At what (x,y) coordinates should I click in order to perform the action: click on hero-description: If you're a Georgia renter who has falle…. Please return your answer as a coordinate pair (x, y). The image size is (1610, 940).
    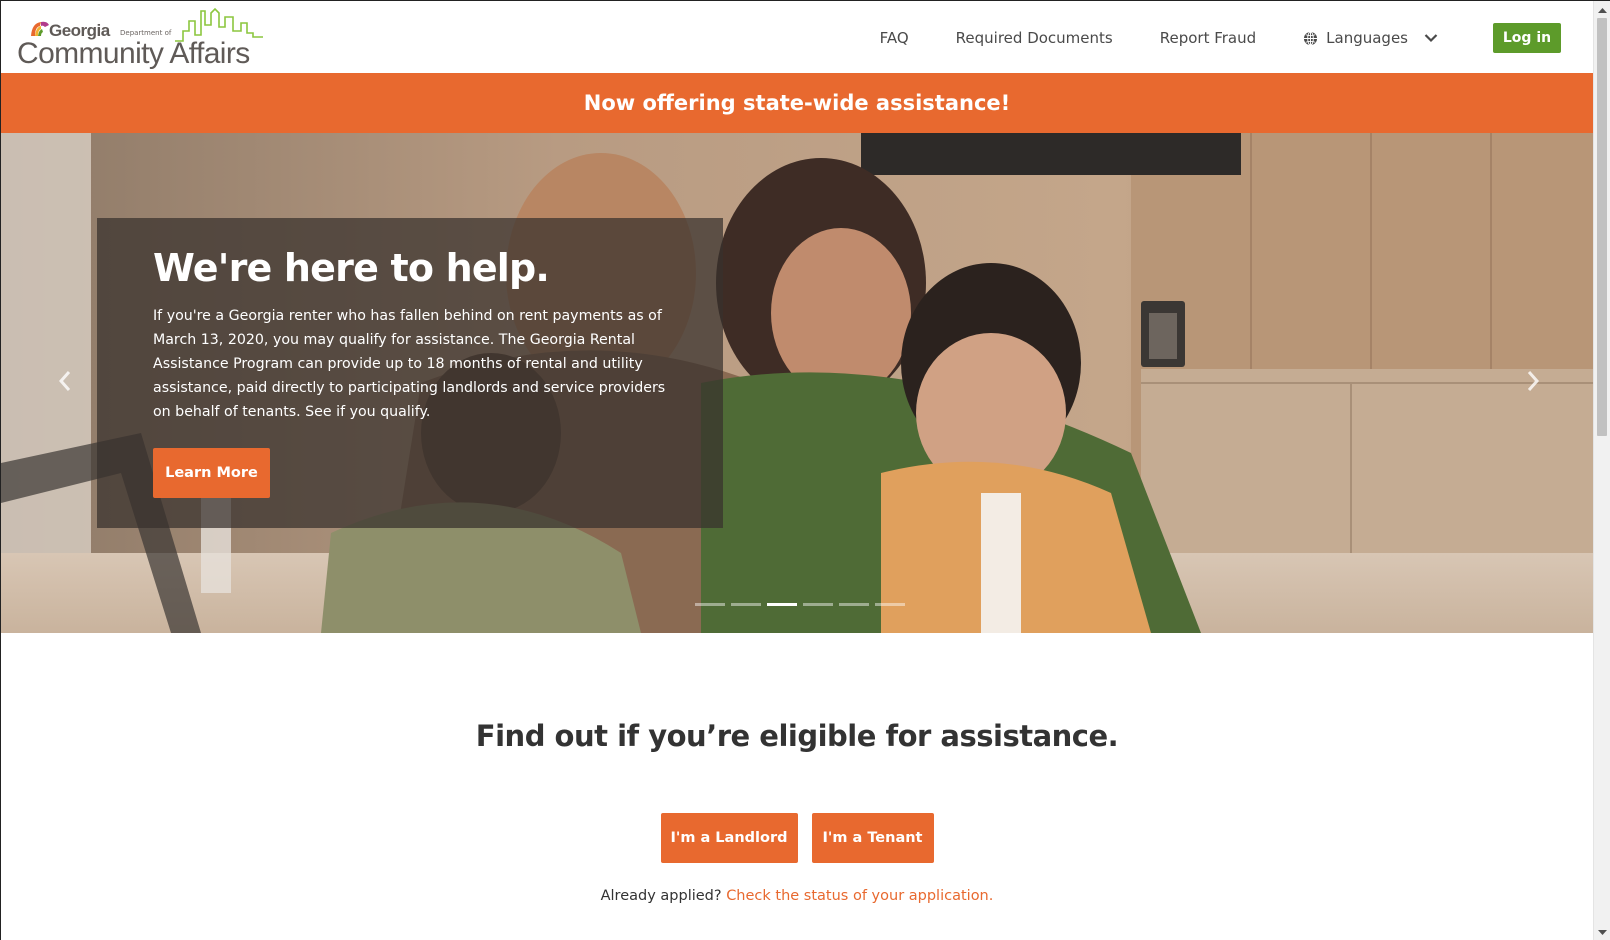
    Looking at the image, I should click on (409, 364).